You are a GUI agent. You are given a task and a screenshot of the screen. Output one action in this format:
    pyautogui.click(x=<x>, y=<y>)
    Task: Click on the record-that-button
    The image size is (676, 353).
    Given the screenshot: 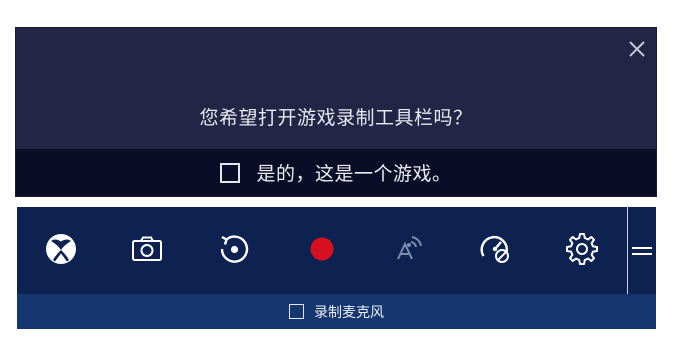 What is the action you would take?
    pyautogui.click(x=234, y=249)
    